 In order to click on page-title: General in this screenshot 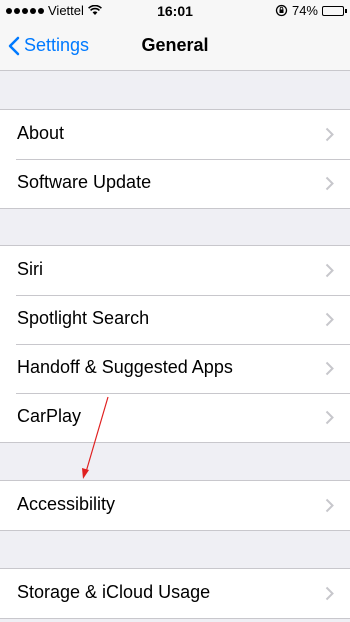, I will do `click(175, 45)`.